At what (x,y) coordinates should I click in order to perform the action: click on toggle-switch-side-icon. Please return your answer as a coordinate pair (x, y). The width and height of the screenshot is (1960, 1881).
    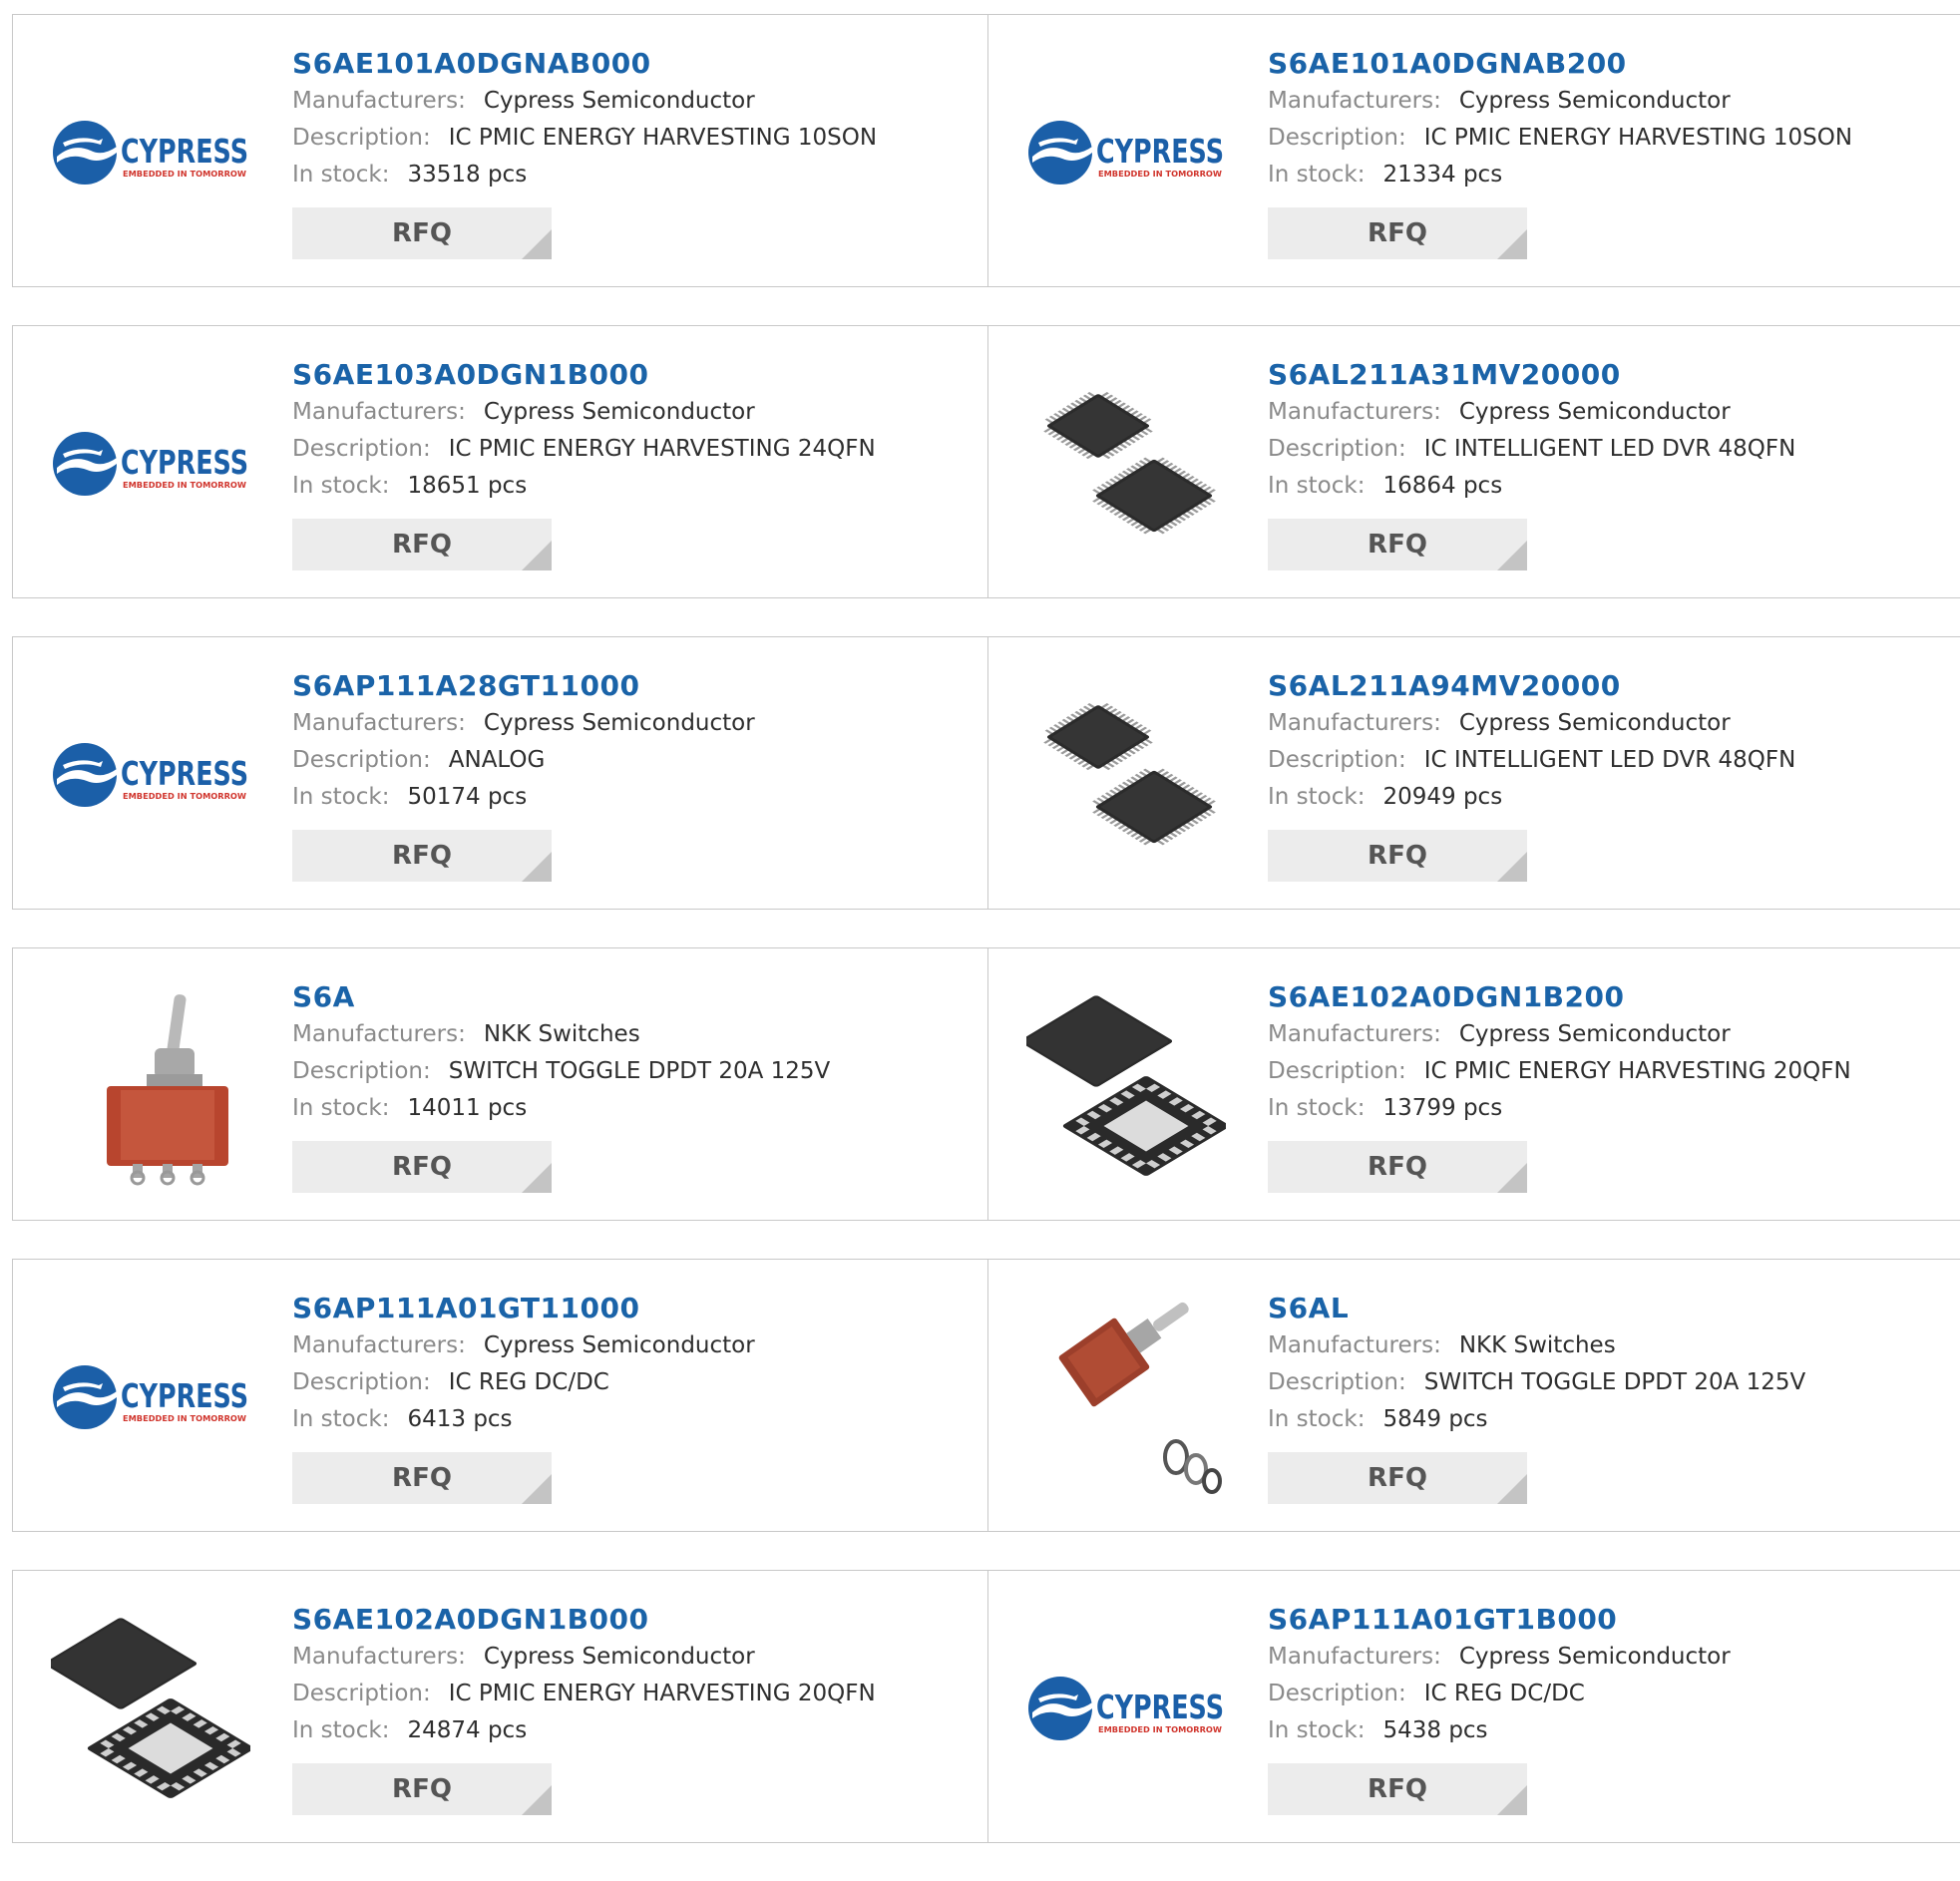
    Looking at the image, I should click on (1140, 1398).